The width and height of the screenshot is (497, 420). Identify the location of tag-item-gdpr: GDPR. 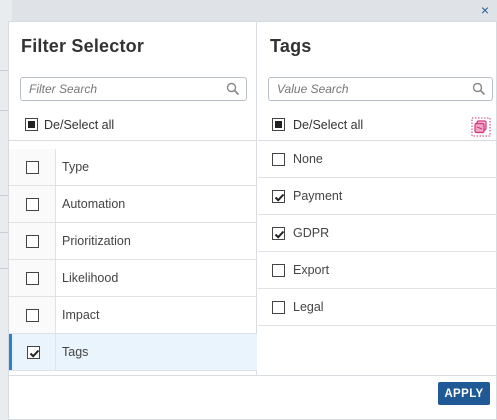
(377, 233).